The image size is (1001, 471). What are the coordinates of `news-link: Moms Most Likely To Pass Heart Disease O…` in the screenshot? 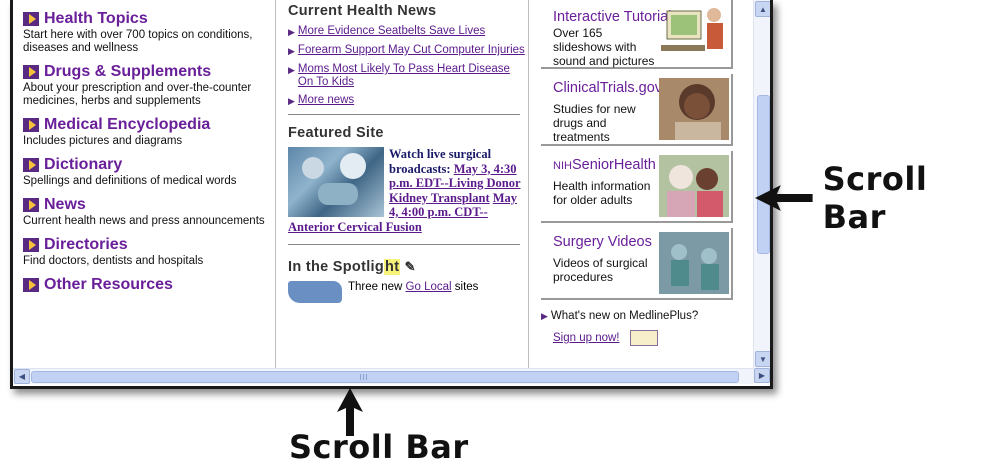 It's located at (413, 76).